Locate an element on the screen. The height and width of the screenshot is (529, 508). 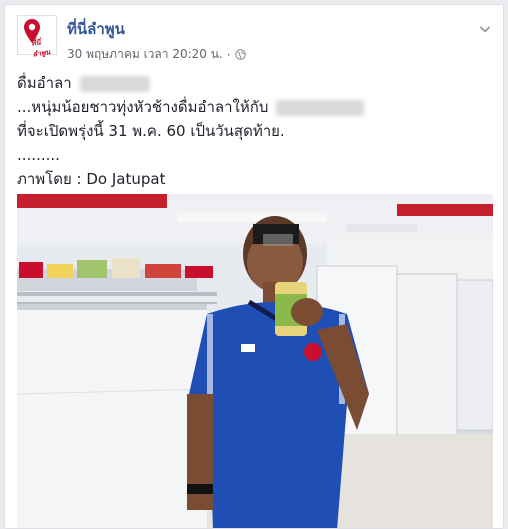
photo-credit: ภาพโดย : Do Jatupat is located at coordinates (91, 179).